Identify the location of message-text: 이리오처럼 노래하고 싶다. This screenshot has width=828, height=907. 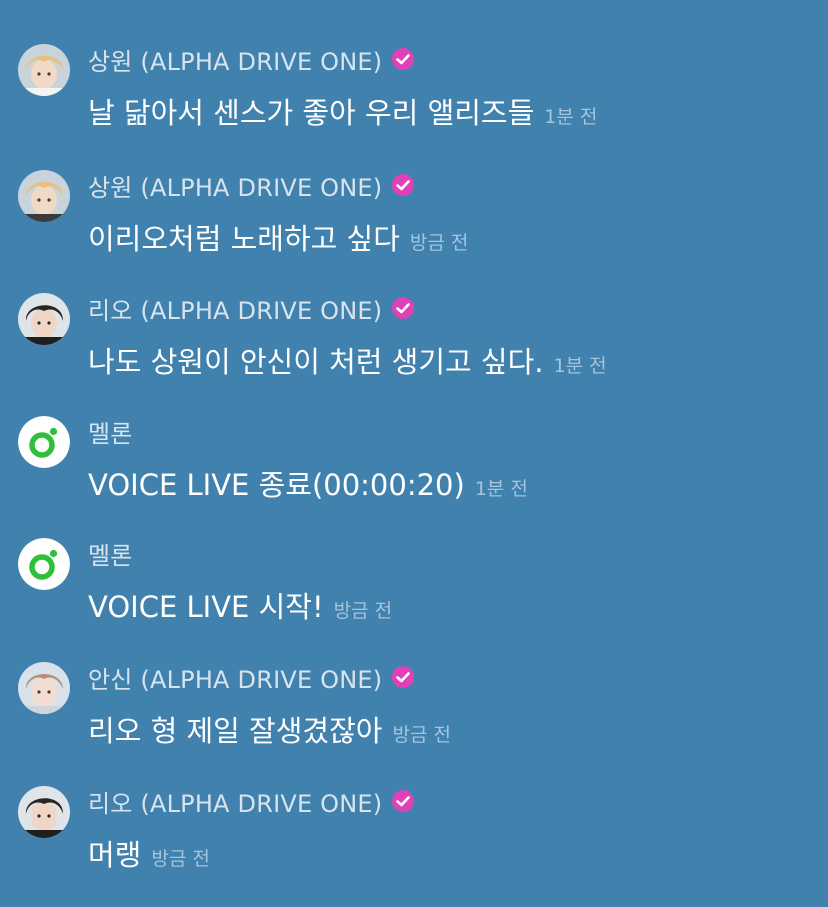
(244, 239).